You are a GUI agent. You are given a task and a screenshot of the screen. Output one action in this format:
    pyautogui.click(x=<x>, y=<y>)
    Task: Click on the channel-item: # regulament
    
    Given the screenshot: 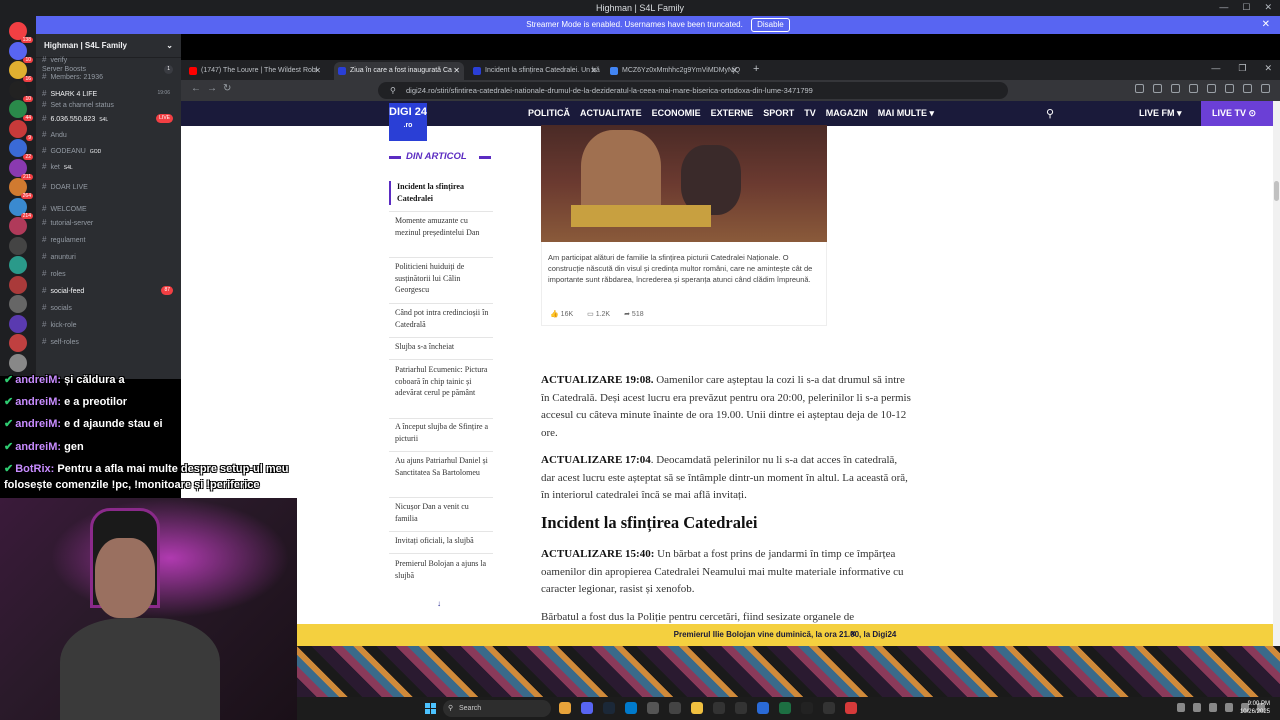 What is the action you would take?
    pyautogui.click(x=108, y=239)
    